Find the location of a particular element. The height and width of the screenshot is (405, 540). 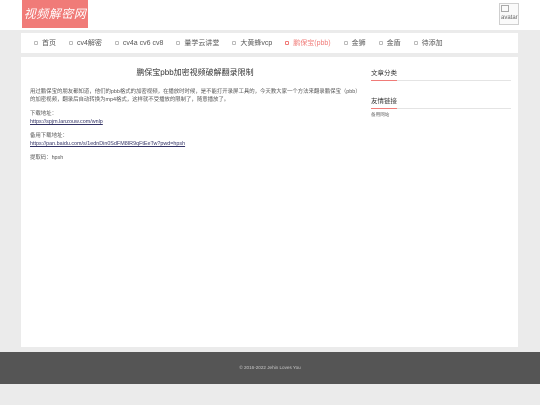

nav-item-pbb: 鹏保宝(pbb) is located at coordinates (308, 43).